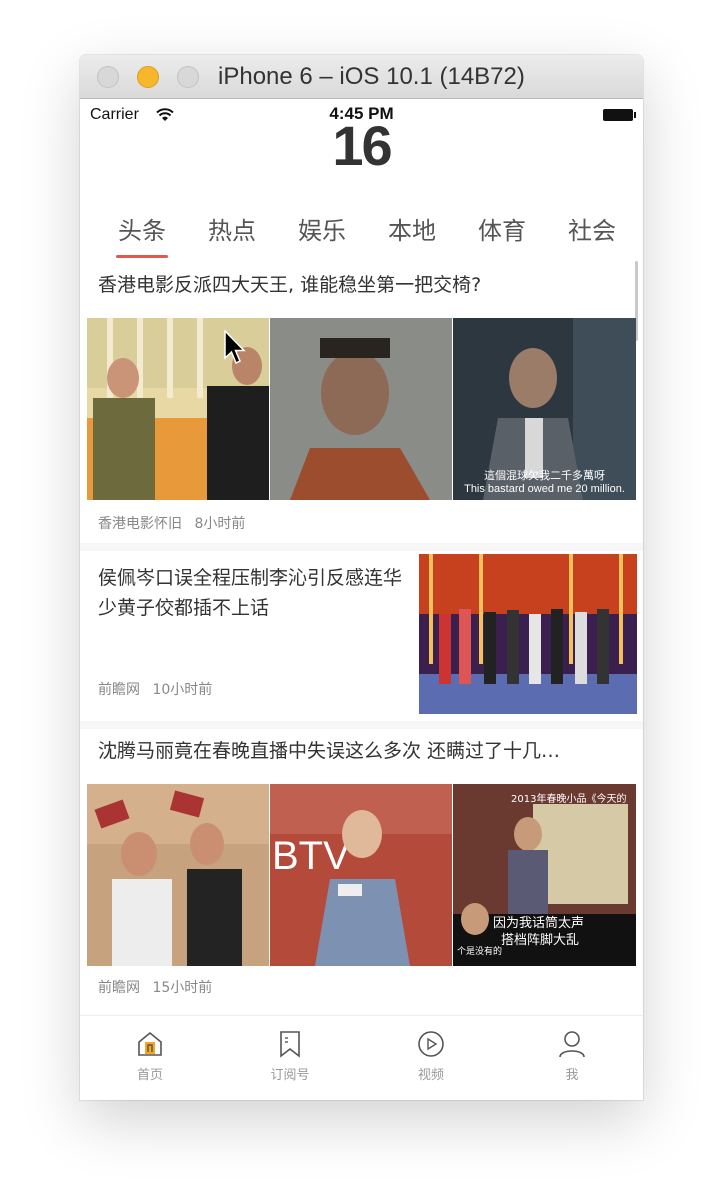 The height and width of the screenshot is (1184, 720). I want to click on article-image: 2013年春晚小品《今天的 因为我话筒太声 搭档阵脚大乱 个是没有的, so click(544, 875).